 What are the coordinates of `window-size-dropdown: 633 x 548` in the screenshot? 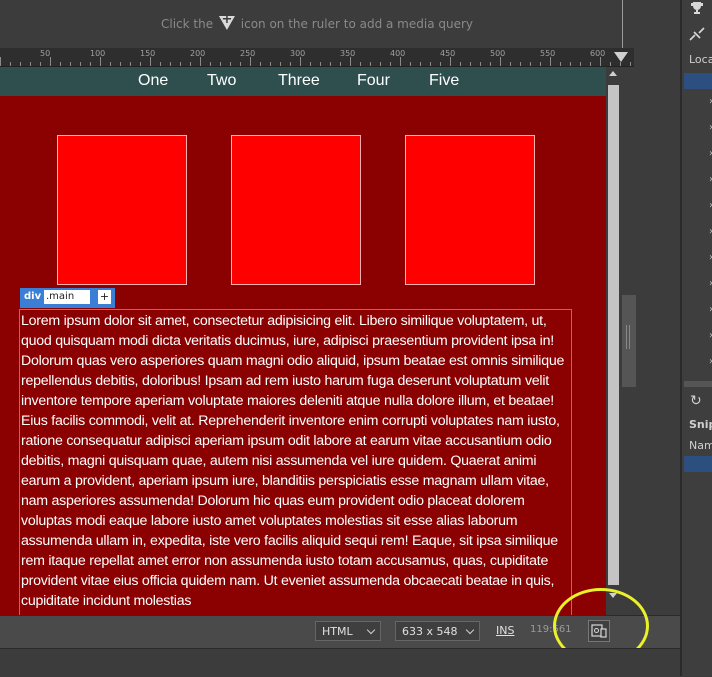 It's located at (437, 631).